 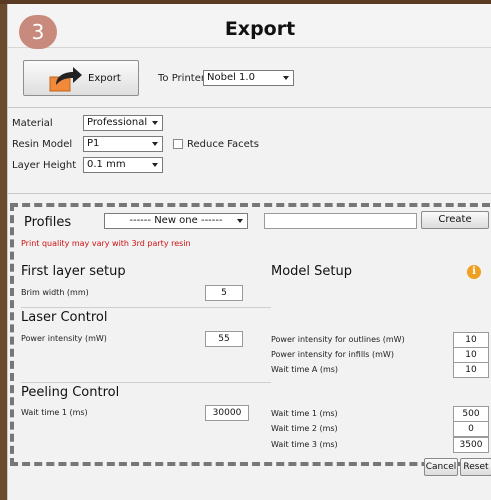 What do you see at coordinates (475, 467) in the screenshot?
I see `reset-button: Reset` at bounding box center [475, 467].